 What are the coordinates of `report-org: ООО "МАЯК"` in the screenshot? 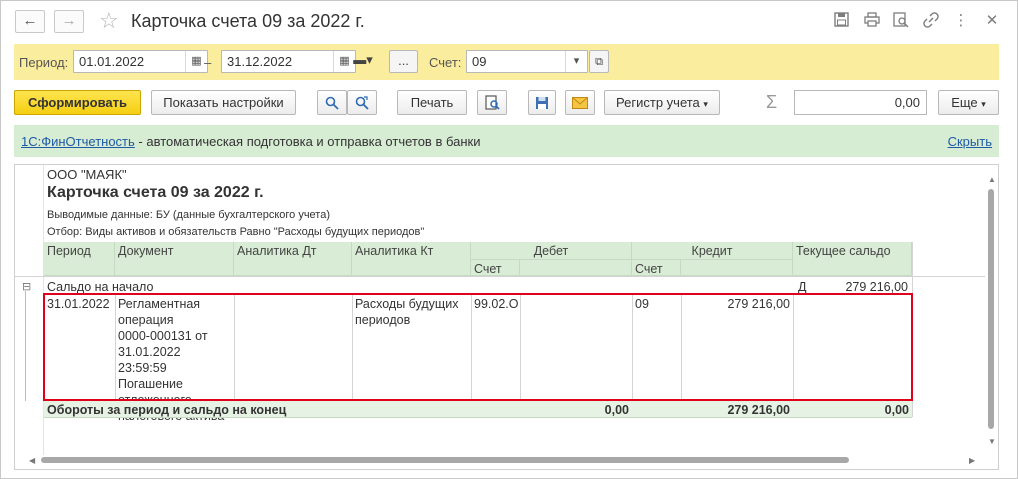 It's located at (87, 174).